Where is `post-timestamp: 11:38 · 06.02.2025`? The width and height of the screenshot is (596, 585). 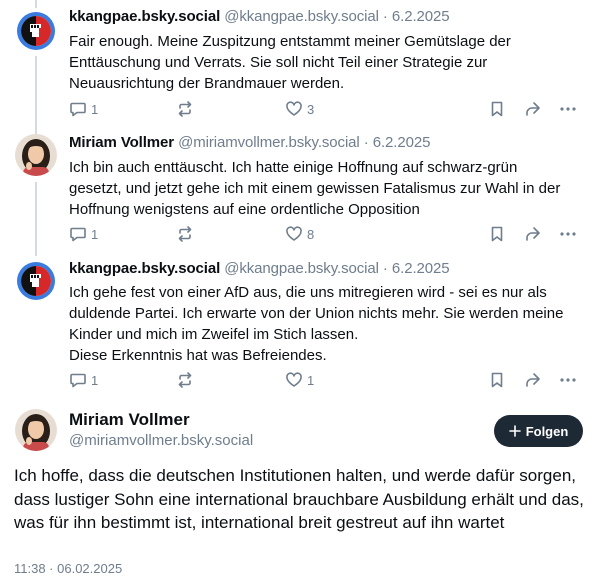
post-timestamp: 11:38 · 06.02.2025 is located at coordinates (68, 568).